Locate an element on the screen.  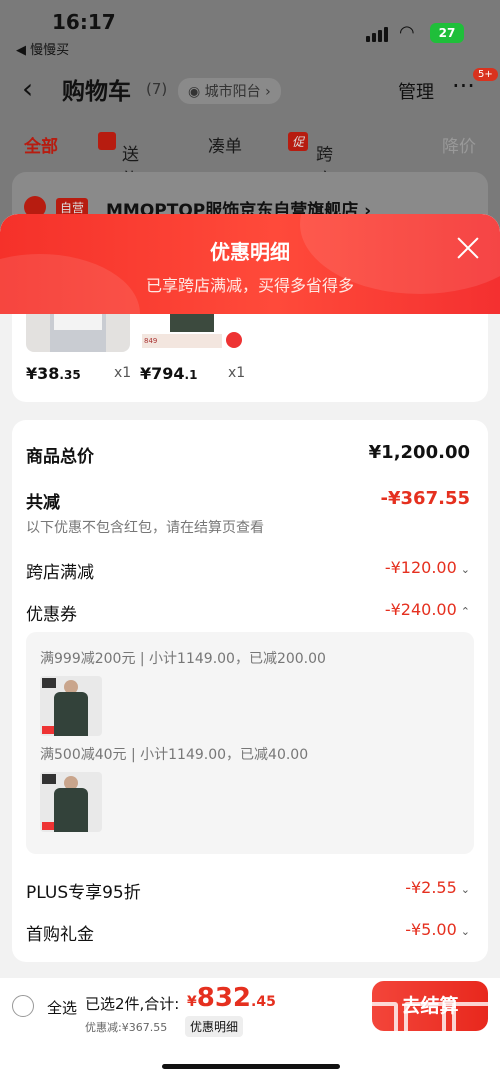
first-buy-value: -¥5.00 is located at coordinates (431, 929).